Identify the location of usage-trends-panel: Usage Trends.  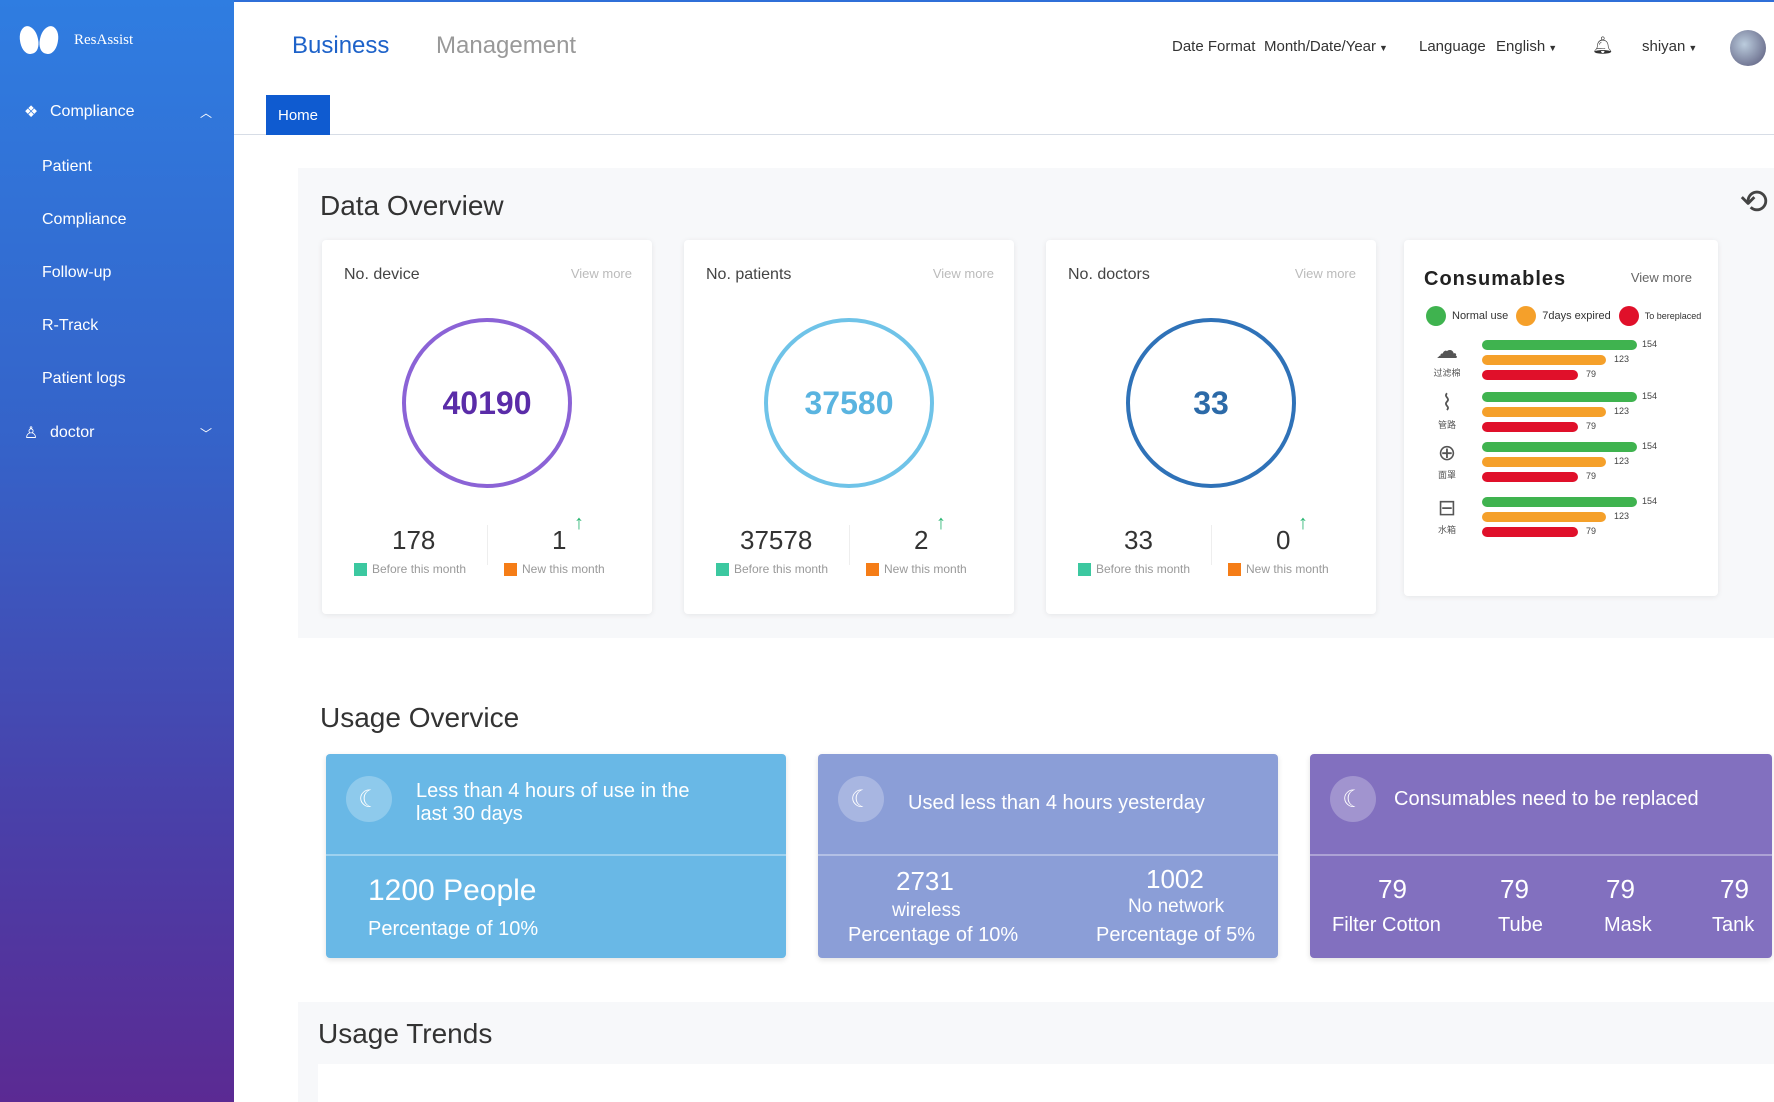
(1036, 1052).